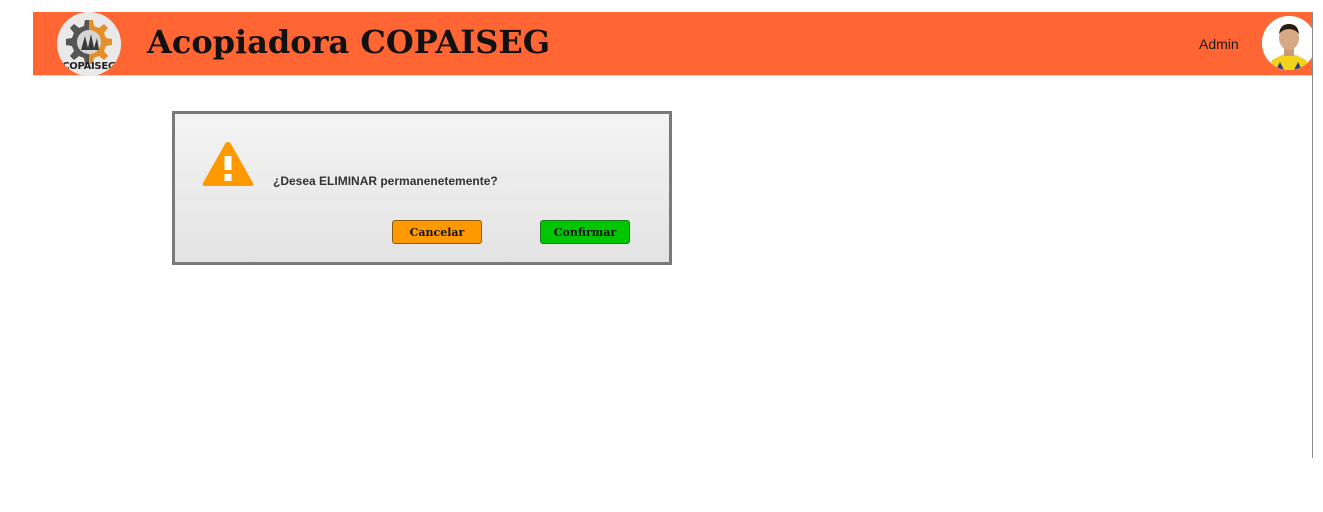 The height and width of the screenshot is (512, 1323). Describe the element at coordinates (1312, 235) in the screenshot. I see `right-border-line` at that location.